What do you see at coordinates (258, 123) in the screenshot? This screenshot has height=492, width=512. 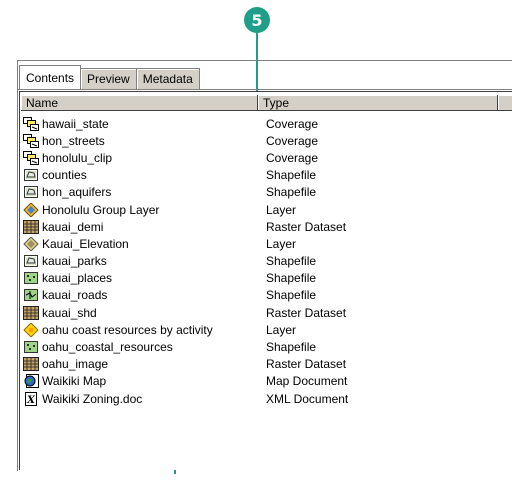 I see `list-item: hawaii_state Coverage` at bounding box center [258, 123].